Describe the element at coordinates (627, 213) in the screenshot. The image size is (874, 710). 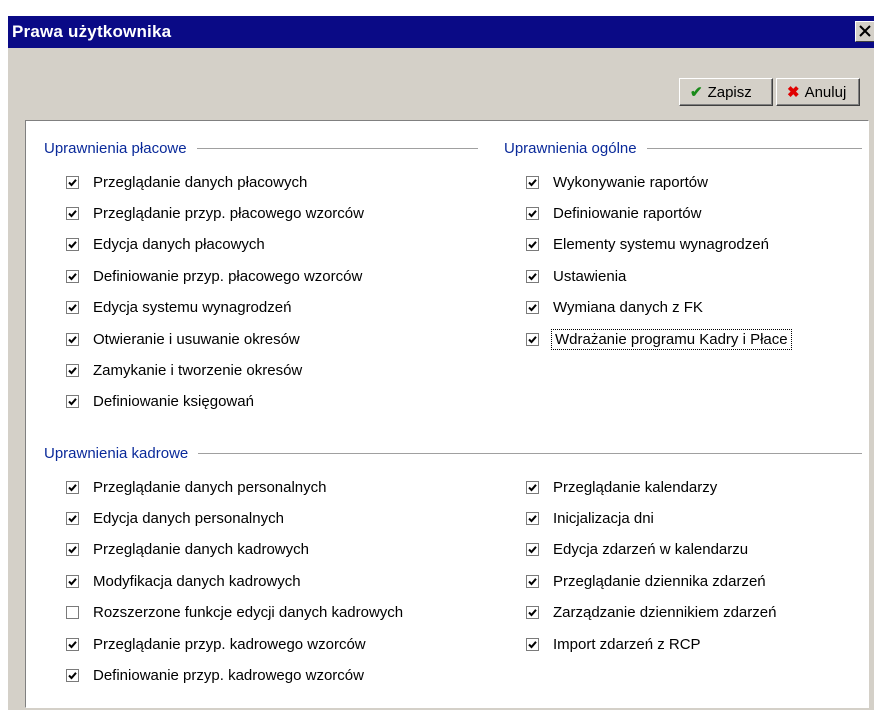
I see `permission-label: Definiowanie raportów` at that location.